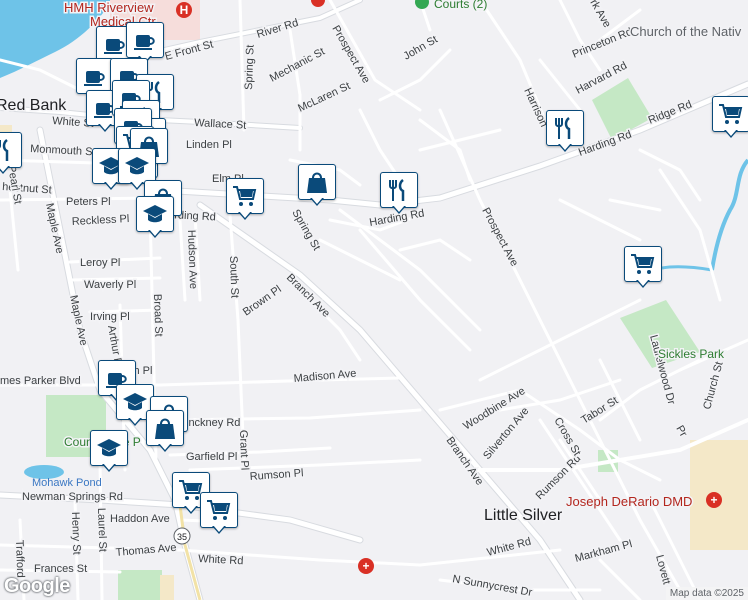 The image size is (748, 600). I want to click on label-irving-pl: Irving Pl, so click(110, 317).